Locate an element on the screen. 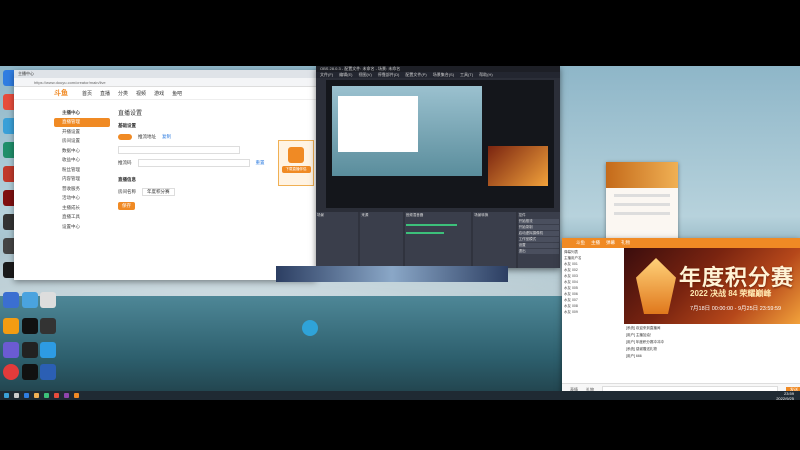  sidebar-item: 数据中心 is located at coordinates (82, 151).